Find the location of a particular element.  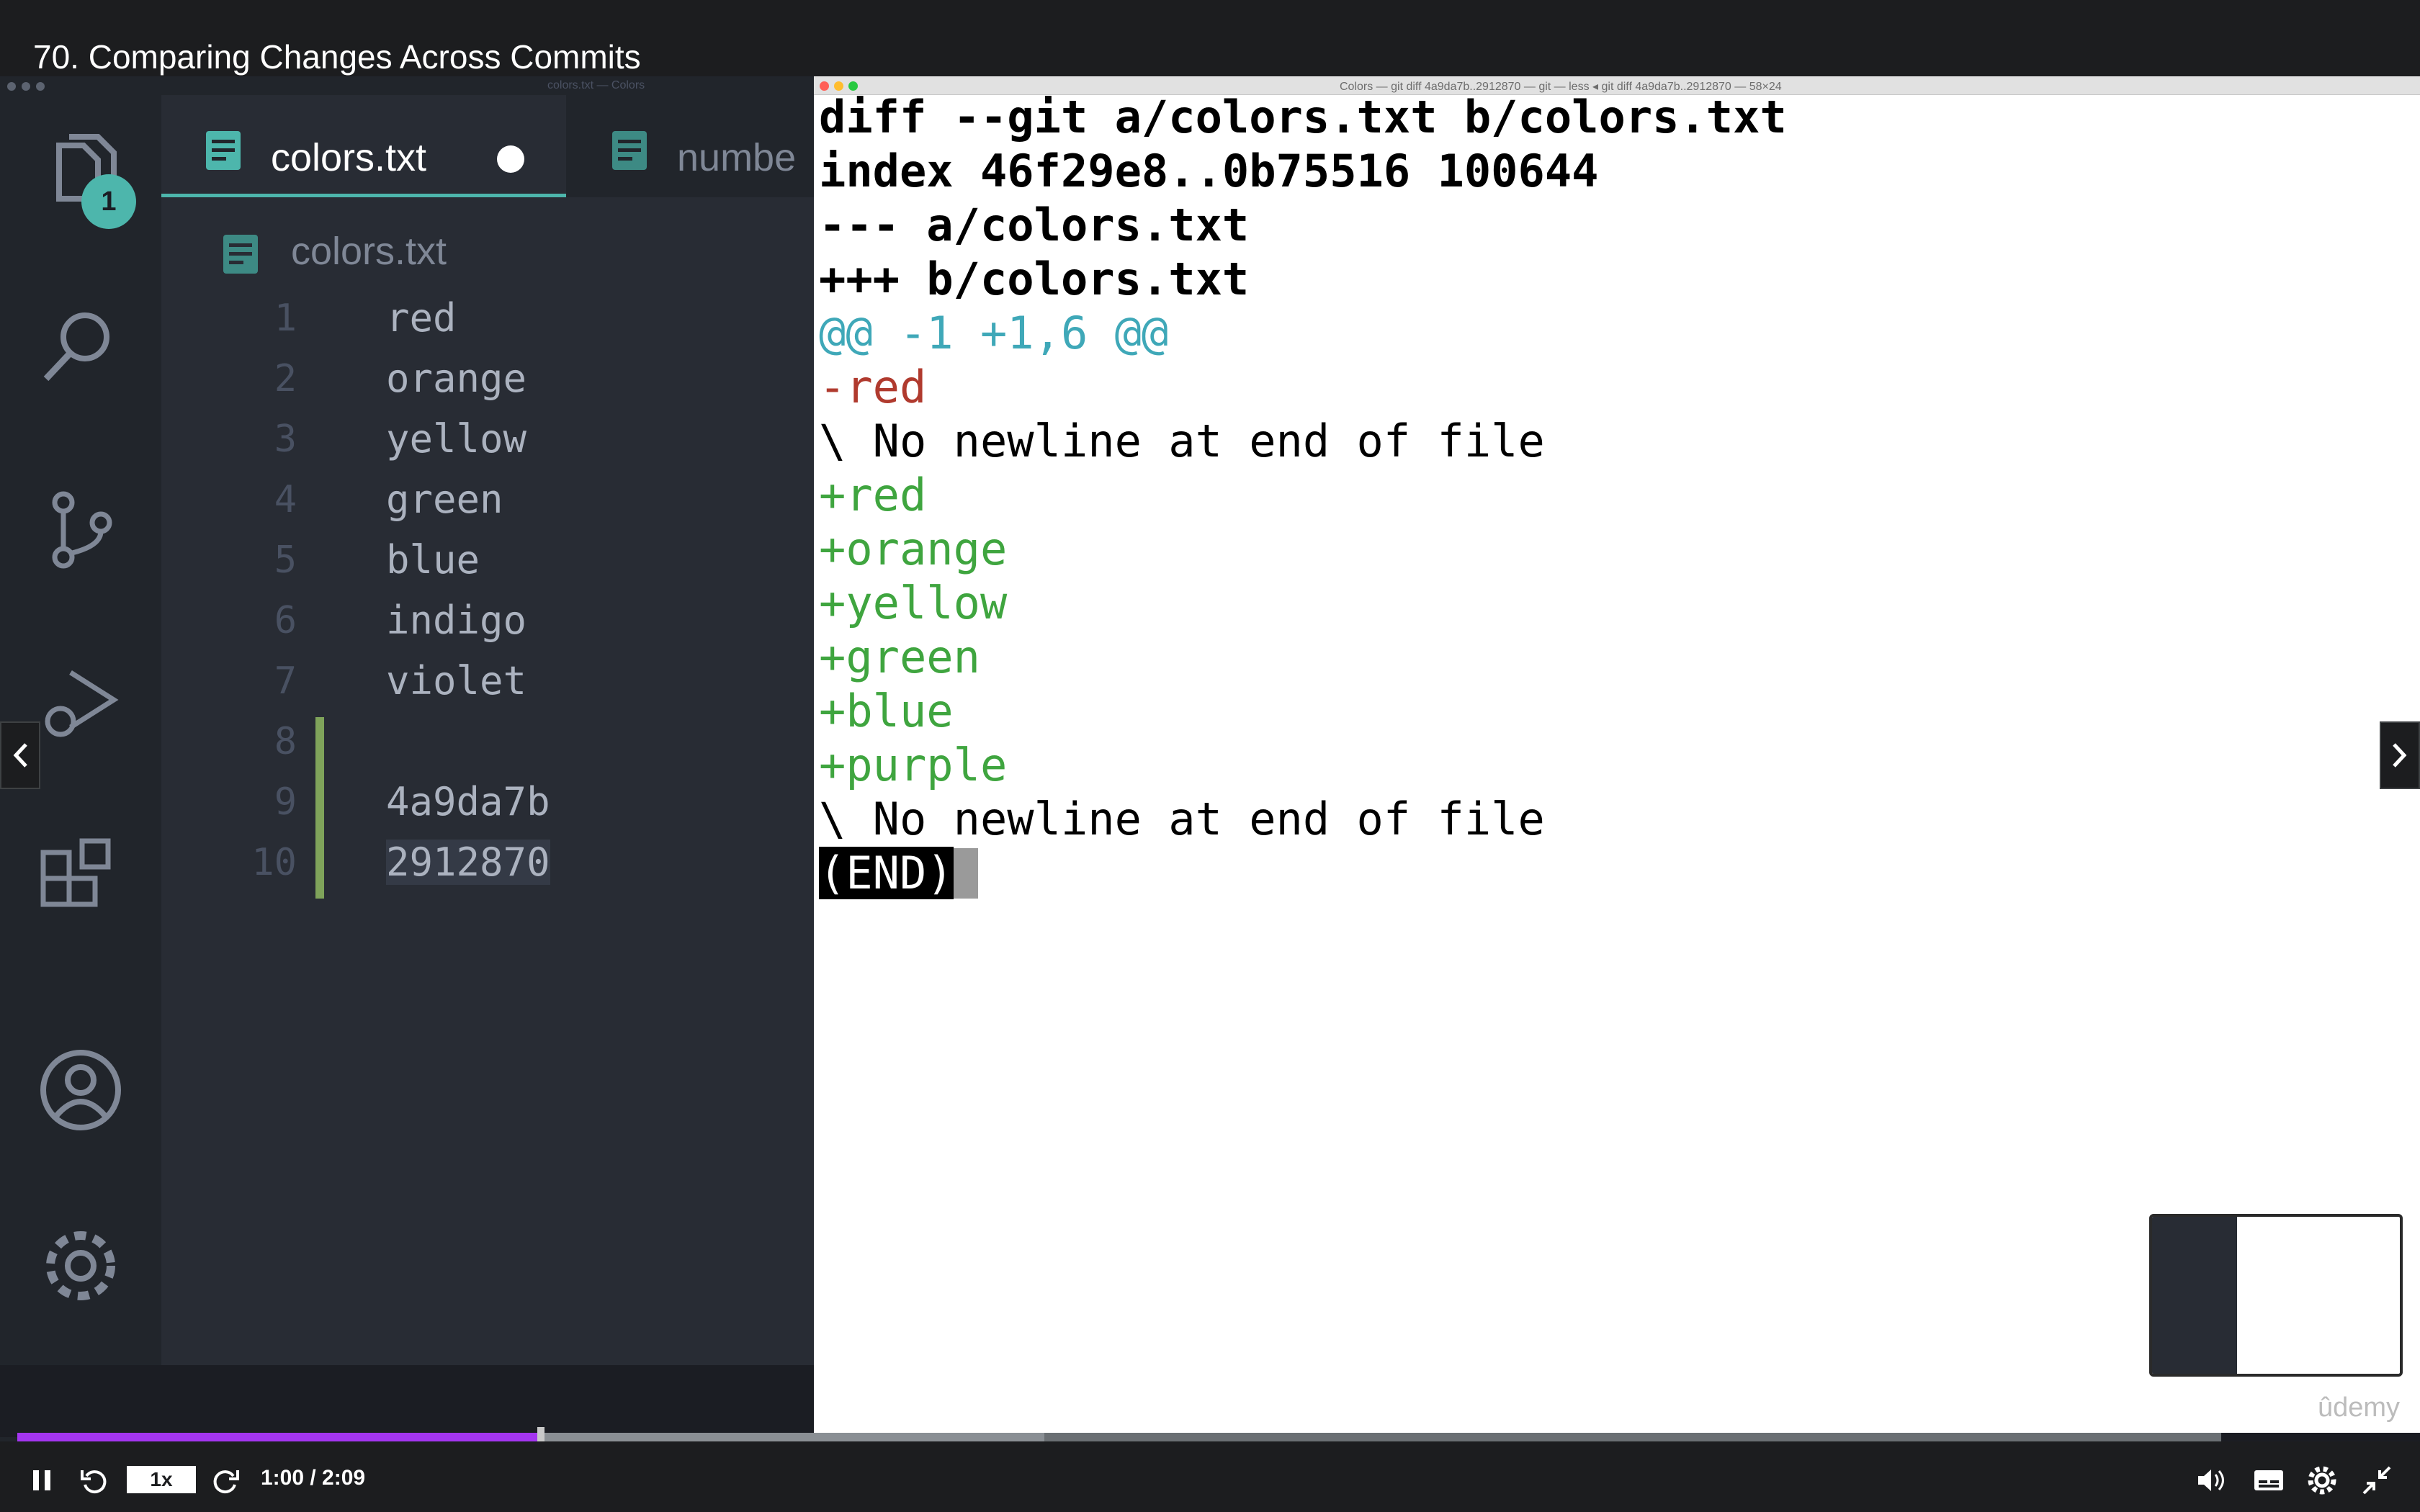

editor-window-title: colors.txt — Colors is located at coordinates (596, 85).